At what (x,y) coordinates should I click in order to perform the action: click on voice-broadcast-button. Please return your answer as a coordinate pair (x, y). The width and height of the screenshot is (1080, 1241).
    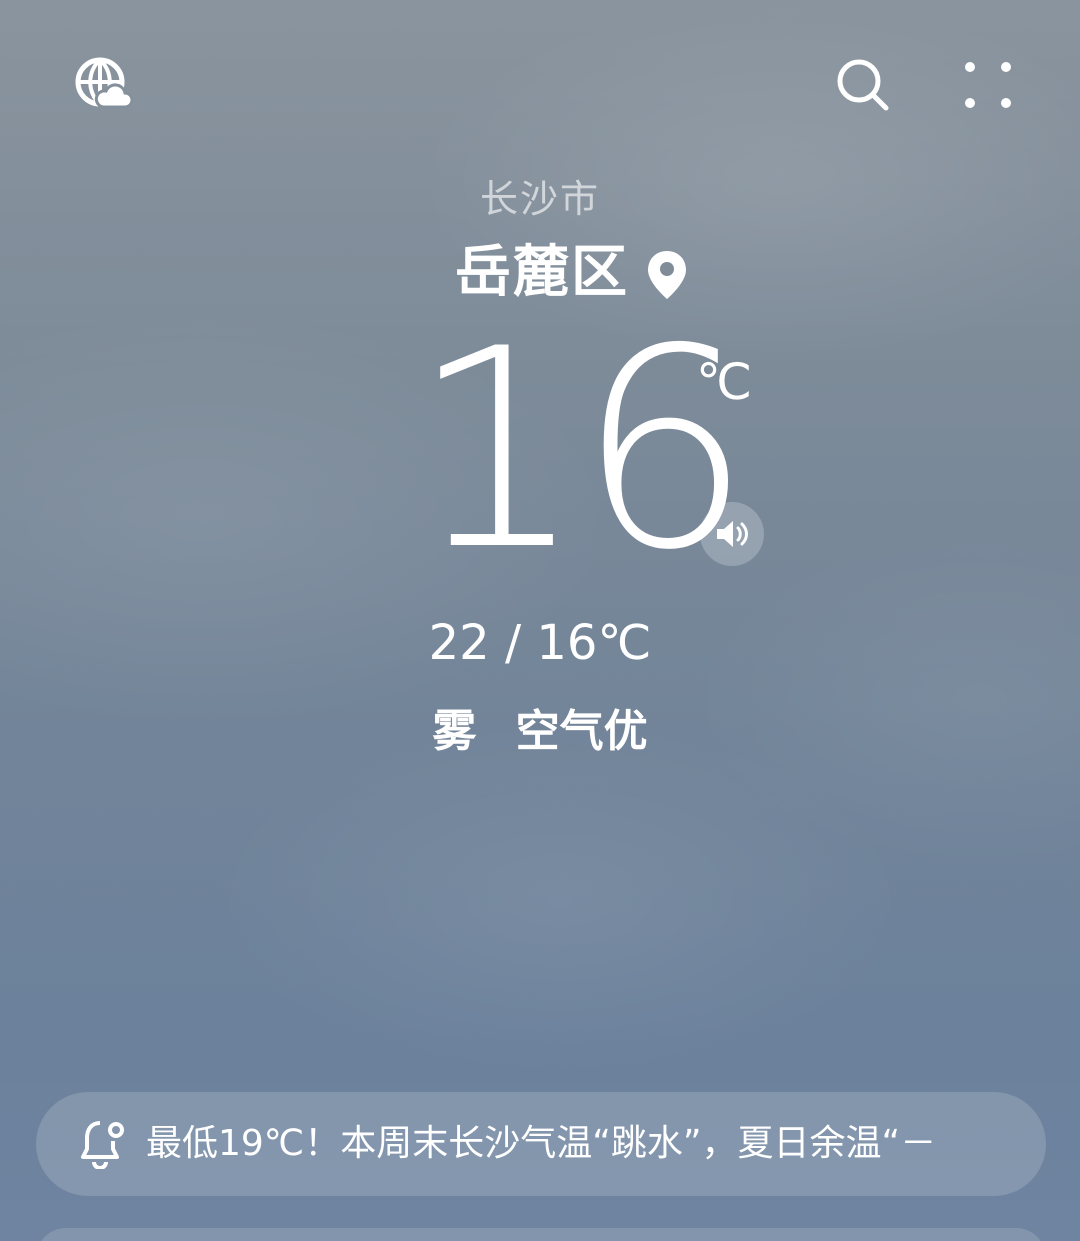
    Looking at the image, I should click on (732, 534).